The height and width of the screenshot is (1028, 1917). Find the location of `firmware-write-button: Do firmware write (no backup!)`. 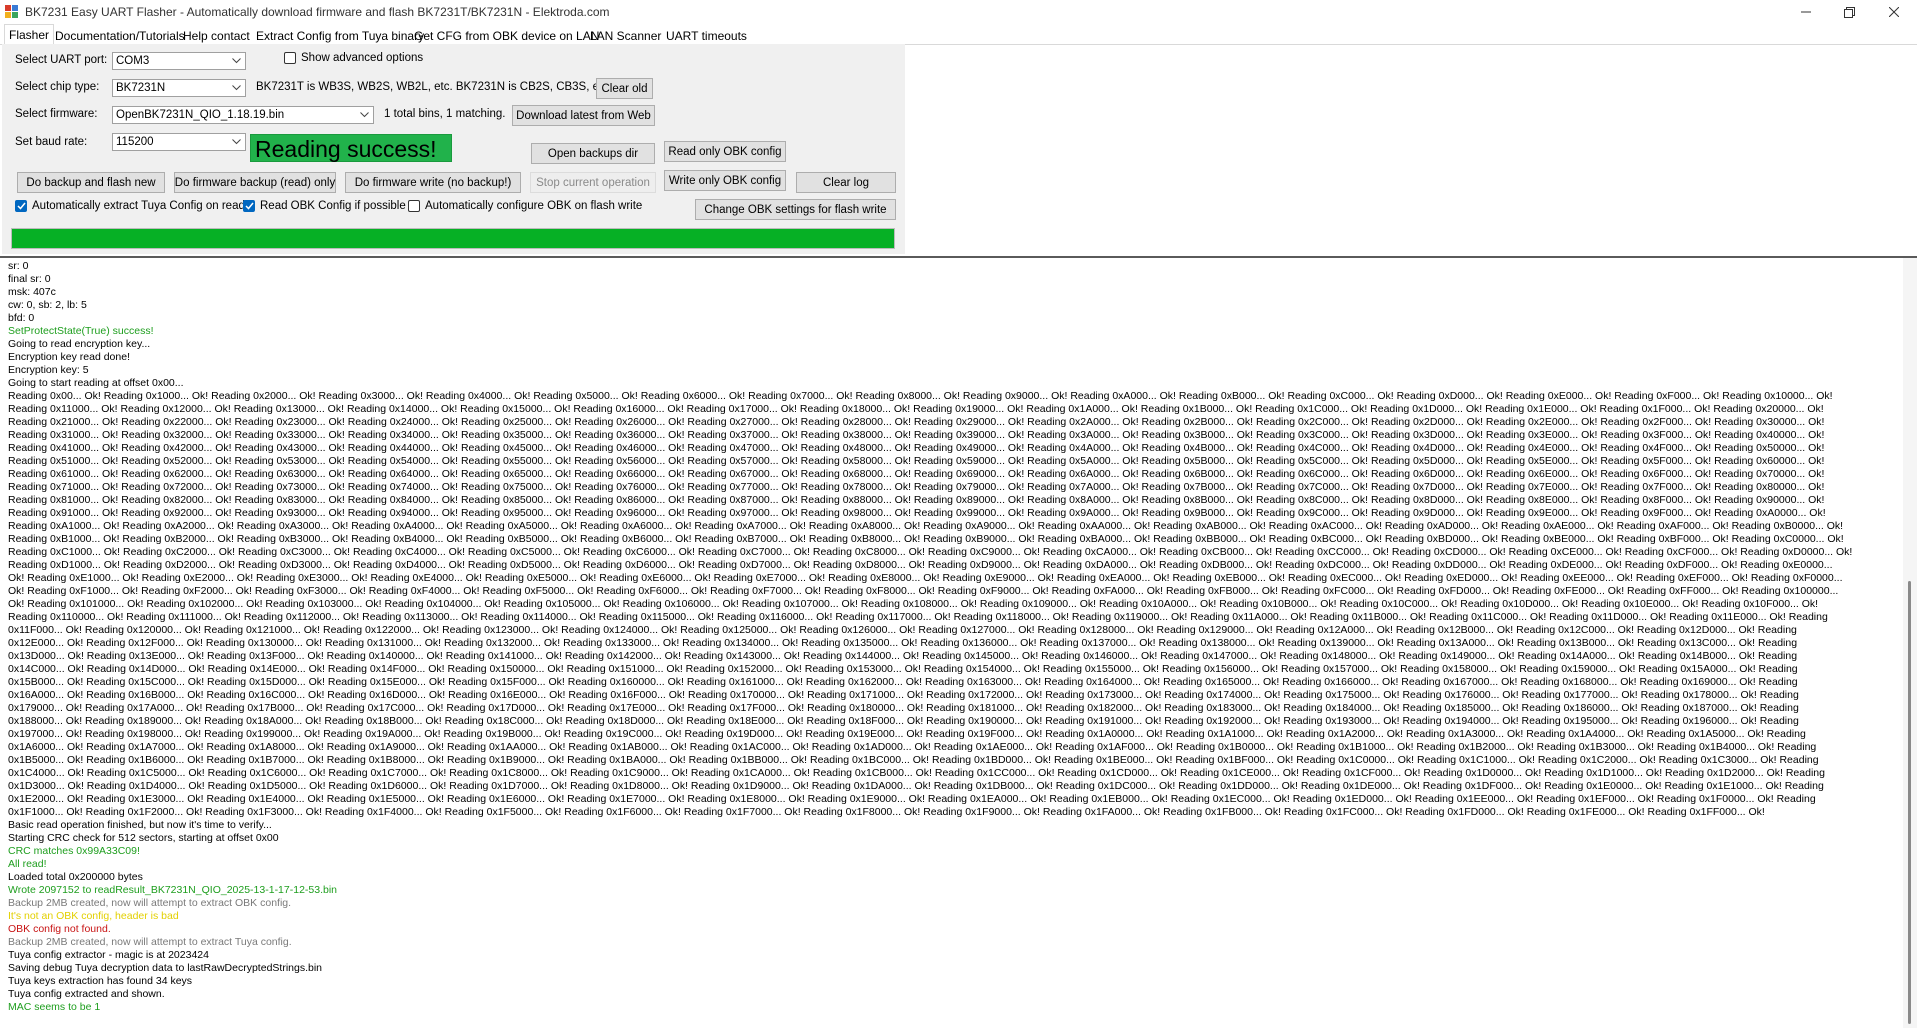

firmware-write-button: Do firmware write (no backup!) is located at coordinates (433, 182).